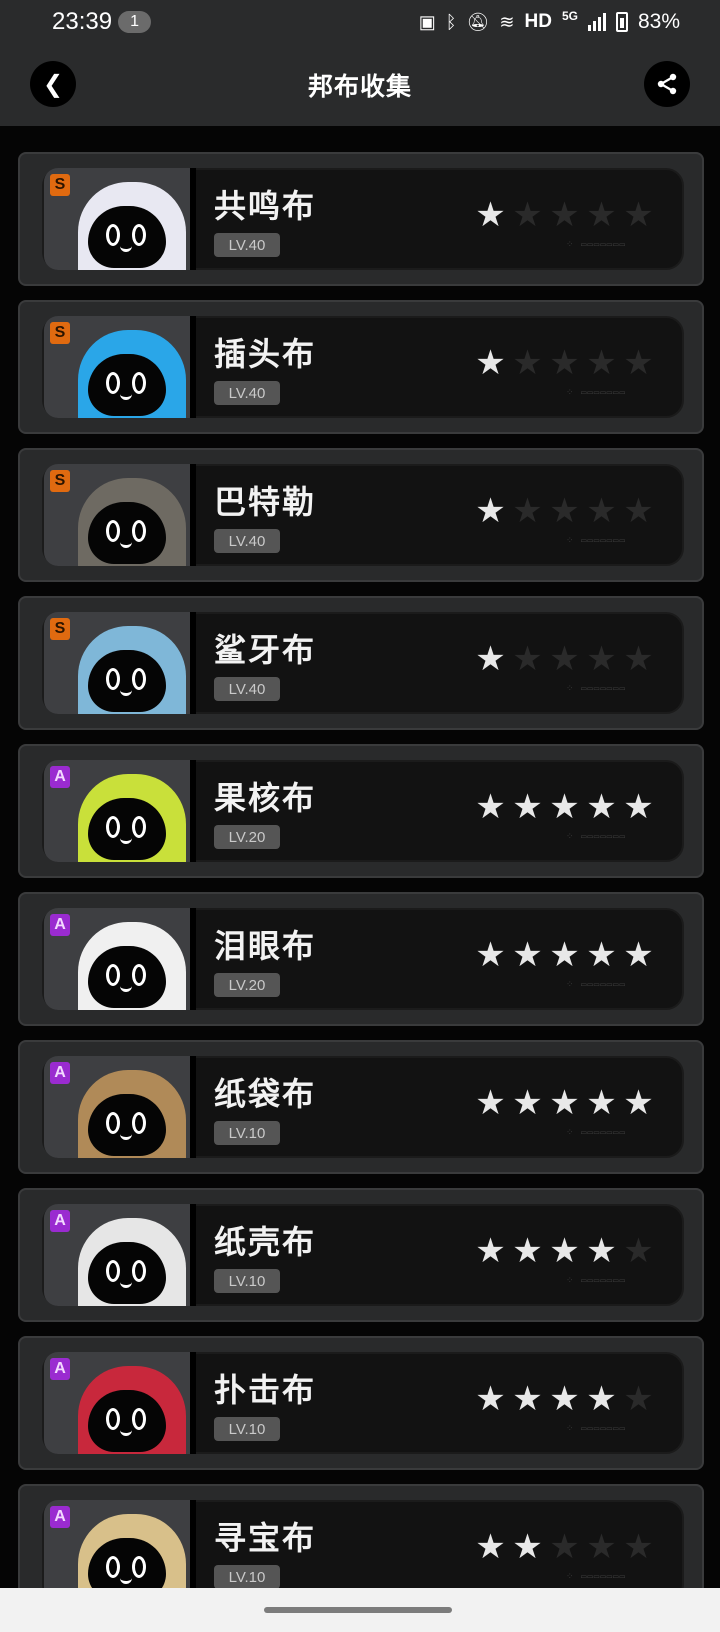 This screenshot has width=720, height=1632. I want to click on muted-bell-icon: 🔕︎, so click(478, 21).